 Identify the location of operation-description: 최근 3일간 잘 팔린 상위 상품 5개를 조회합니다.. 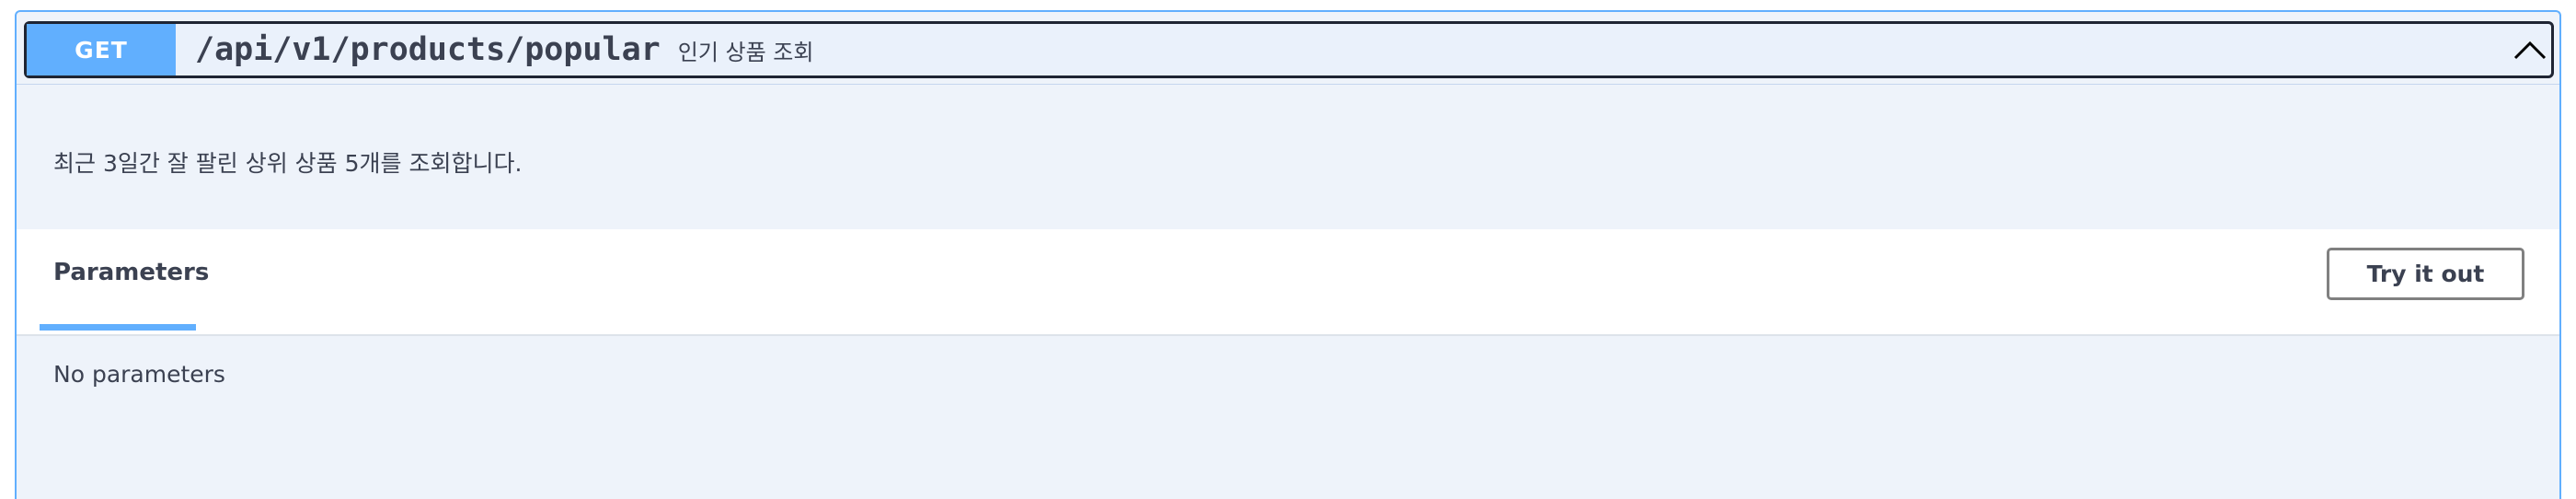
(288, 163).